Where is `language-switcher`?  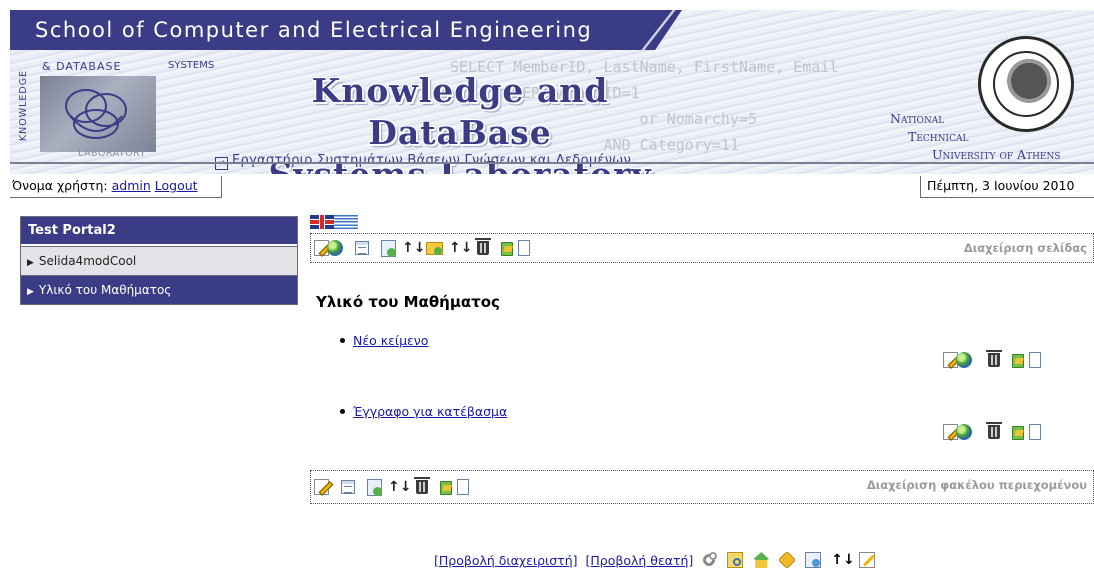 language-switcher is located at coordinates (334, 222).